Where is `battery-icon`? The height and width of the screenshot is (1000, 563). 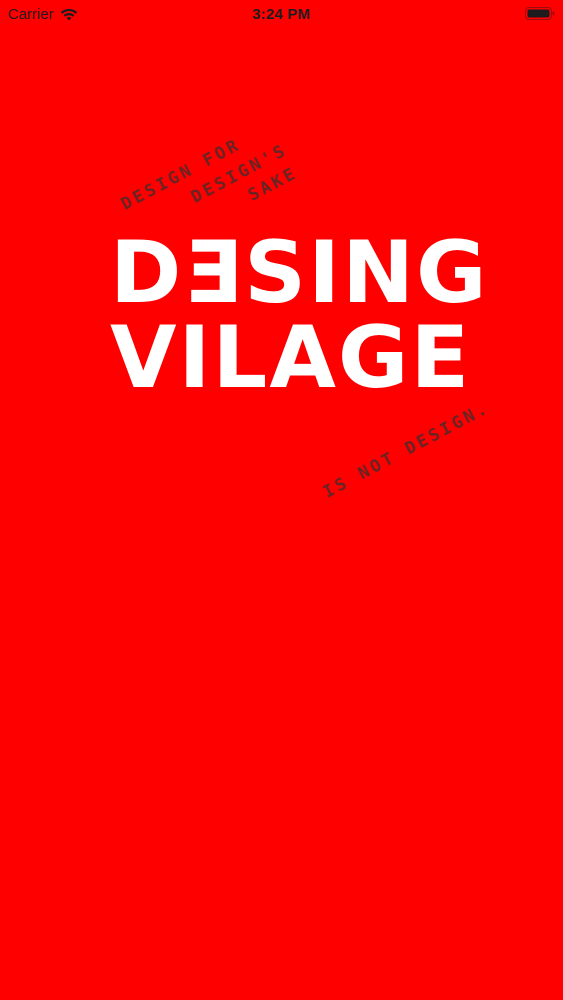 battery-icon is located at coordinates (540, 13).